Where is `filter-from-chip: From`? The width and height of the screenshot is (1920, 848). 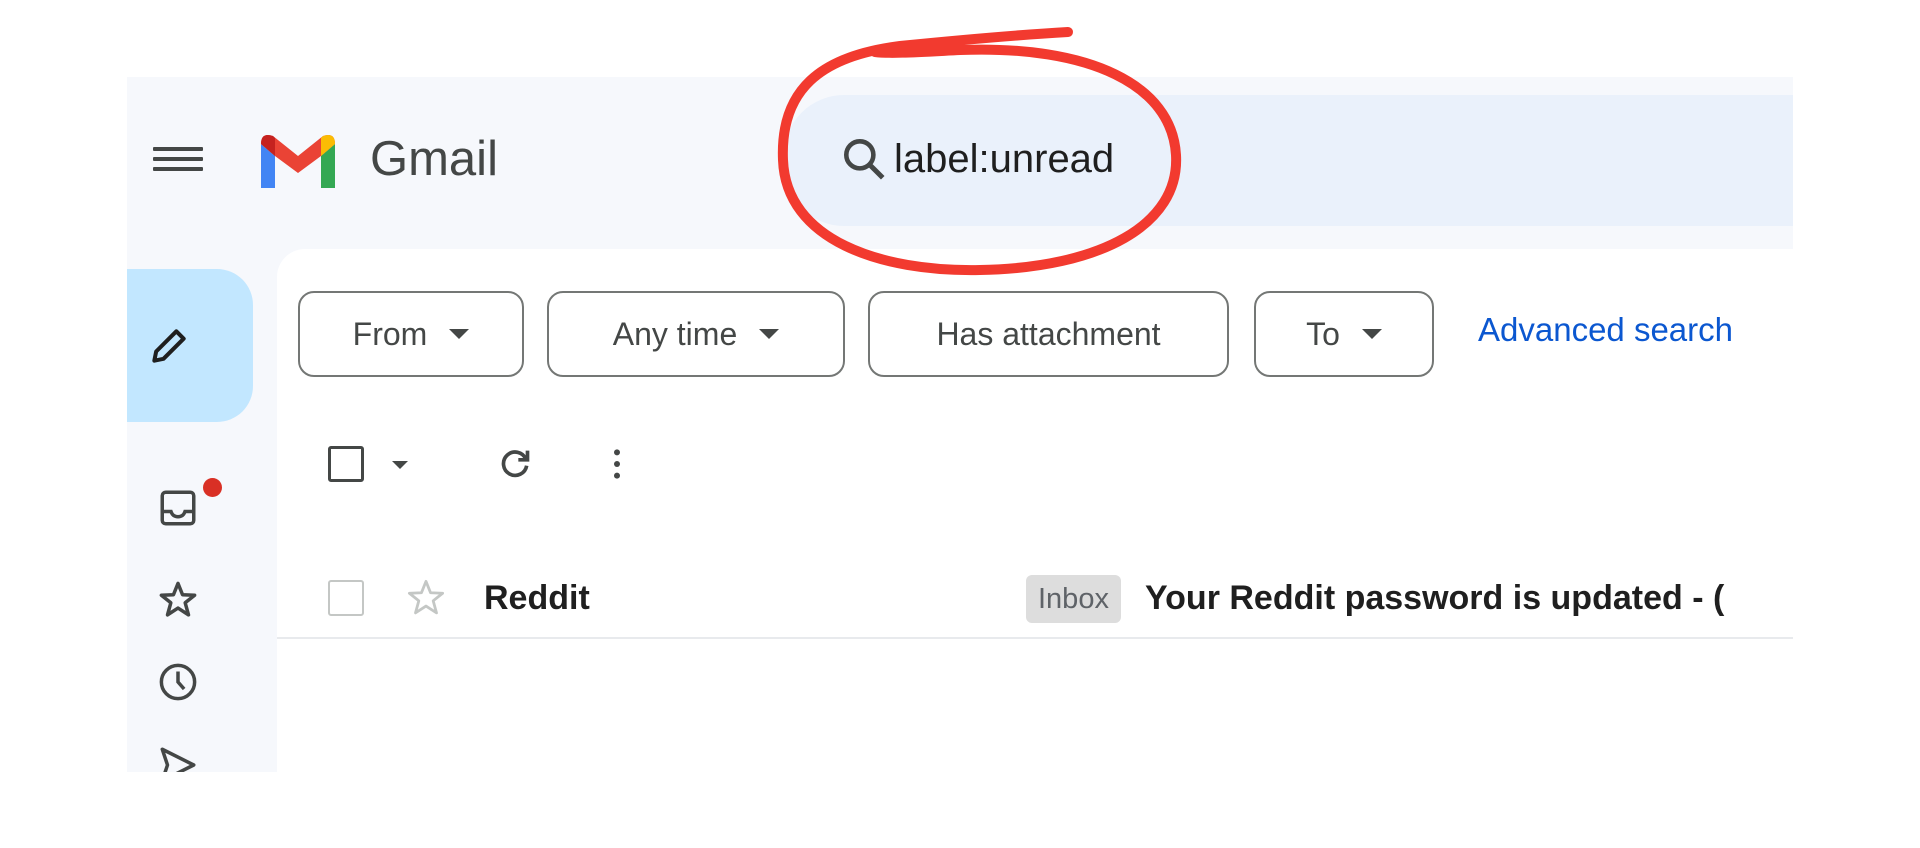 filter-from-chip: From is located at coordinates (411, 334).